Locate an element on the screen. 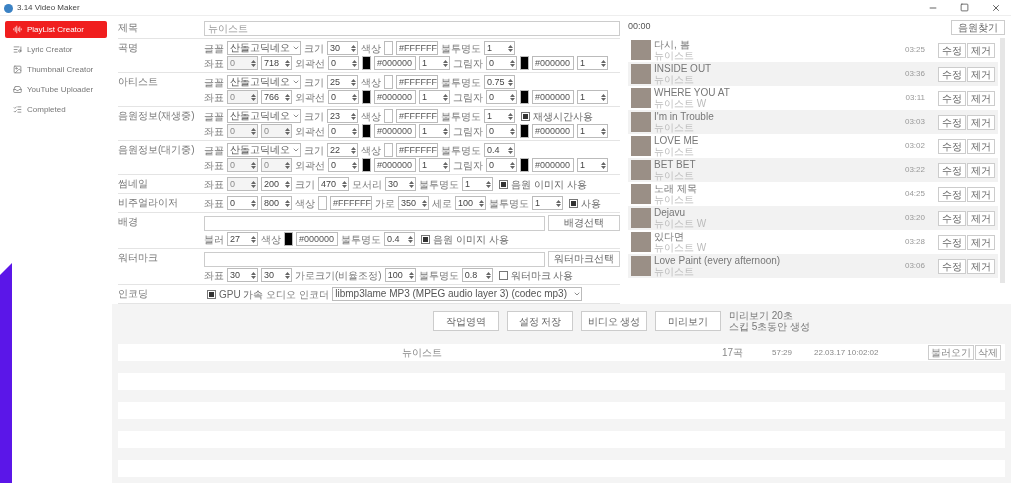 The height and width of the screenshot is (483, 1011). sidebar-item: Completed is located at coordinates (56, 109).